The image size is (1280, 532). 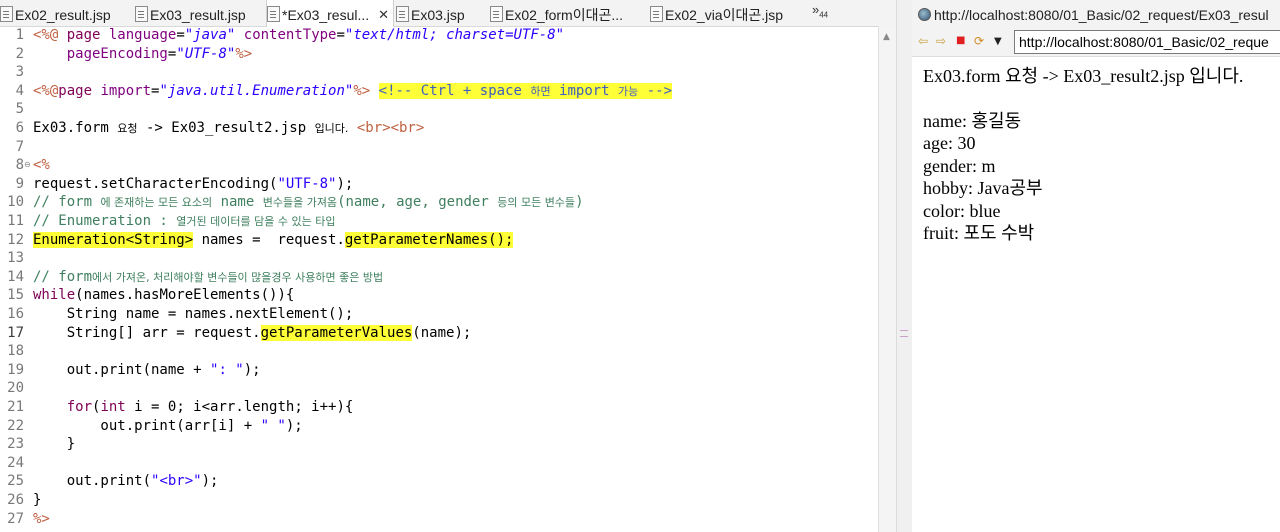 I want to click on code-text: pageEncoding="UTF-8"%>, so click(x=159, y=53).